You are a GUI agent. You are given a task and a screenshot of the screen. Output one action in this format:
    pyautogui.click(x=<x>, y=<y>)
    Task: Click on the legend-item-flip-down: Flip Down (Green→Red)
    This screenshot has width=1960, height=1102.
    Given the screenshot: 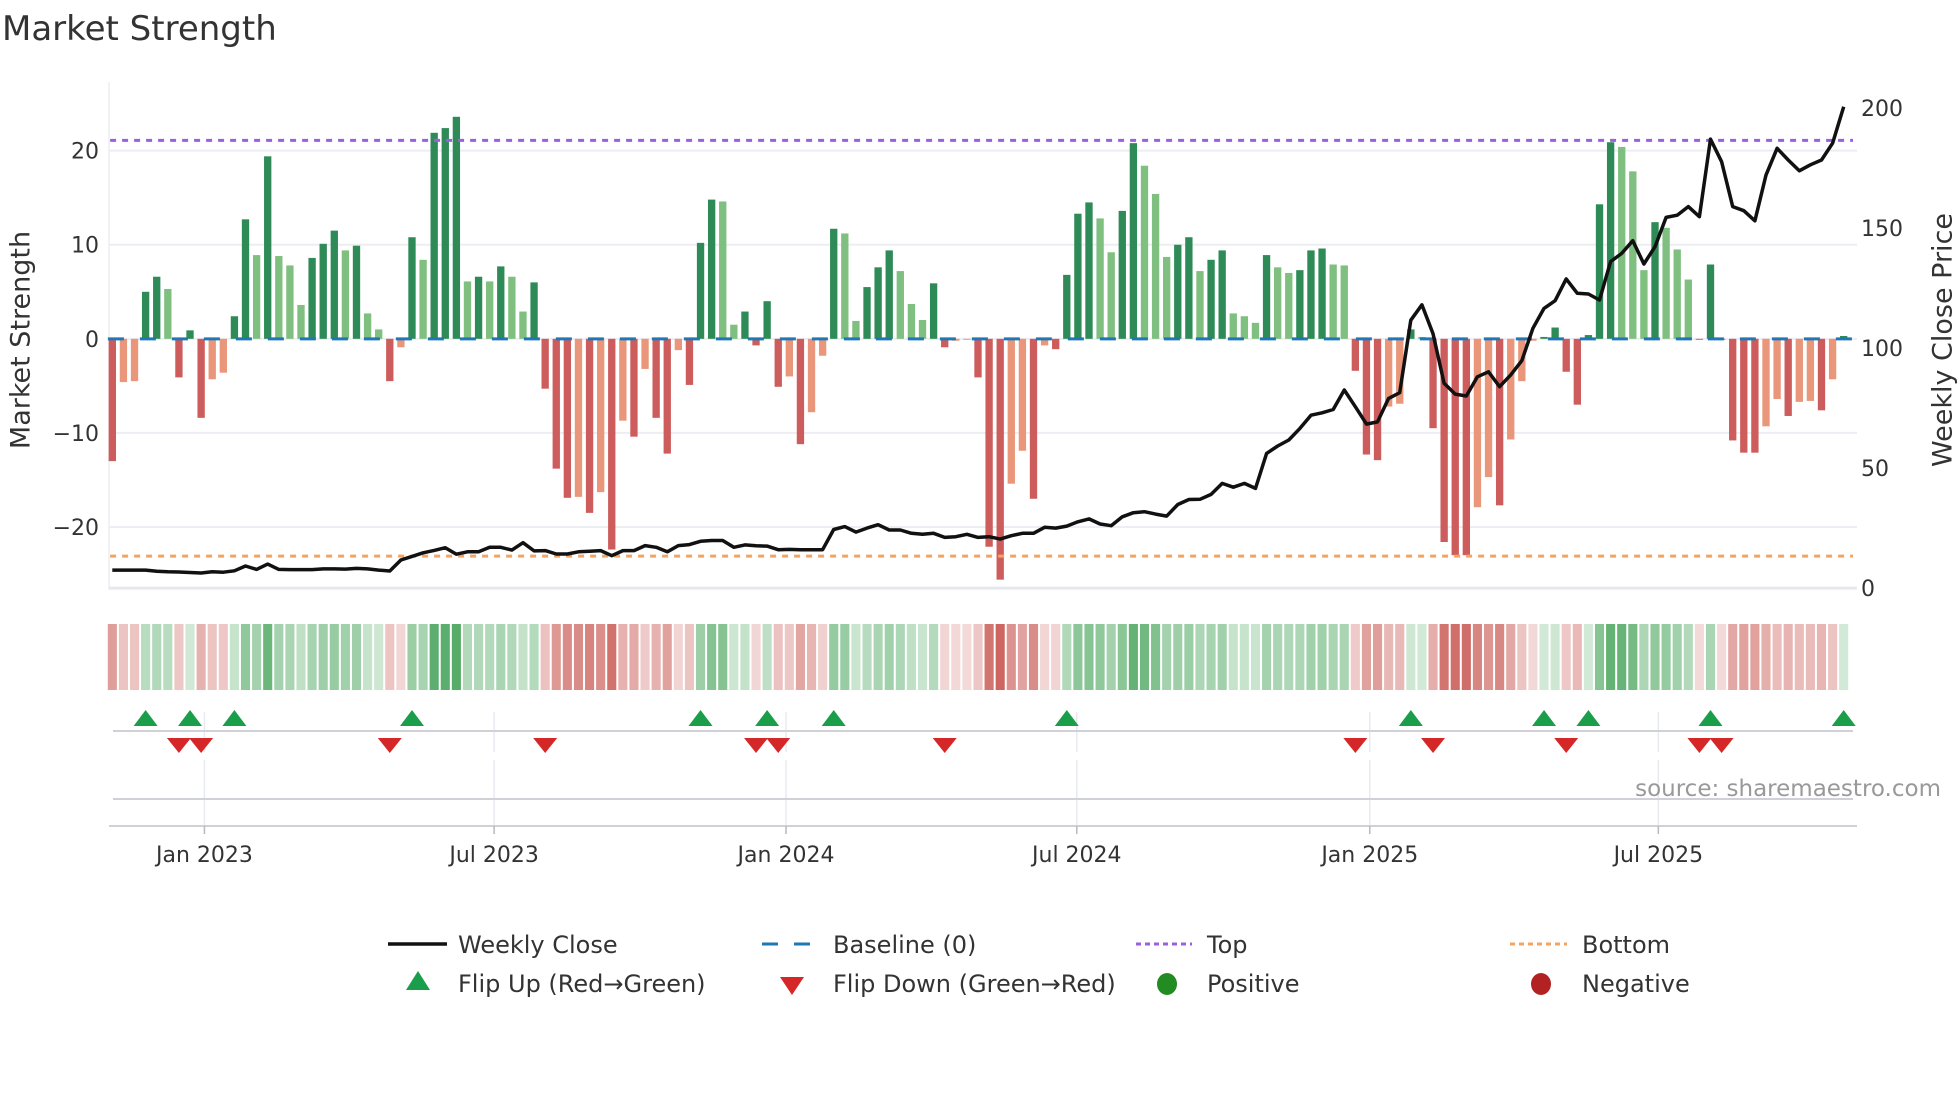 What is the action you would take?
    pyautogui.click(x=948, y=984)
    